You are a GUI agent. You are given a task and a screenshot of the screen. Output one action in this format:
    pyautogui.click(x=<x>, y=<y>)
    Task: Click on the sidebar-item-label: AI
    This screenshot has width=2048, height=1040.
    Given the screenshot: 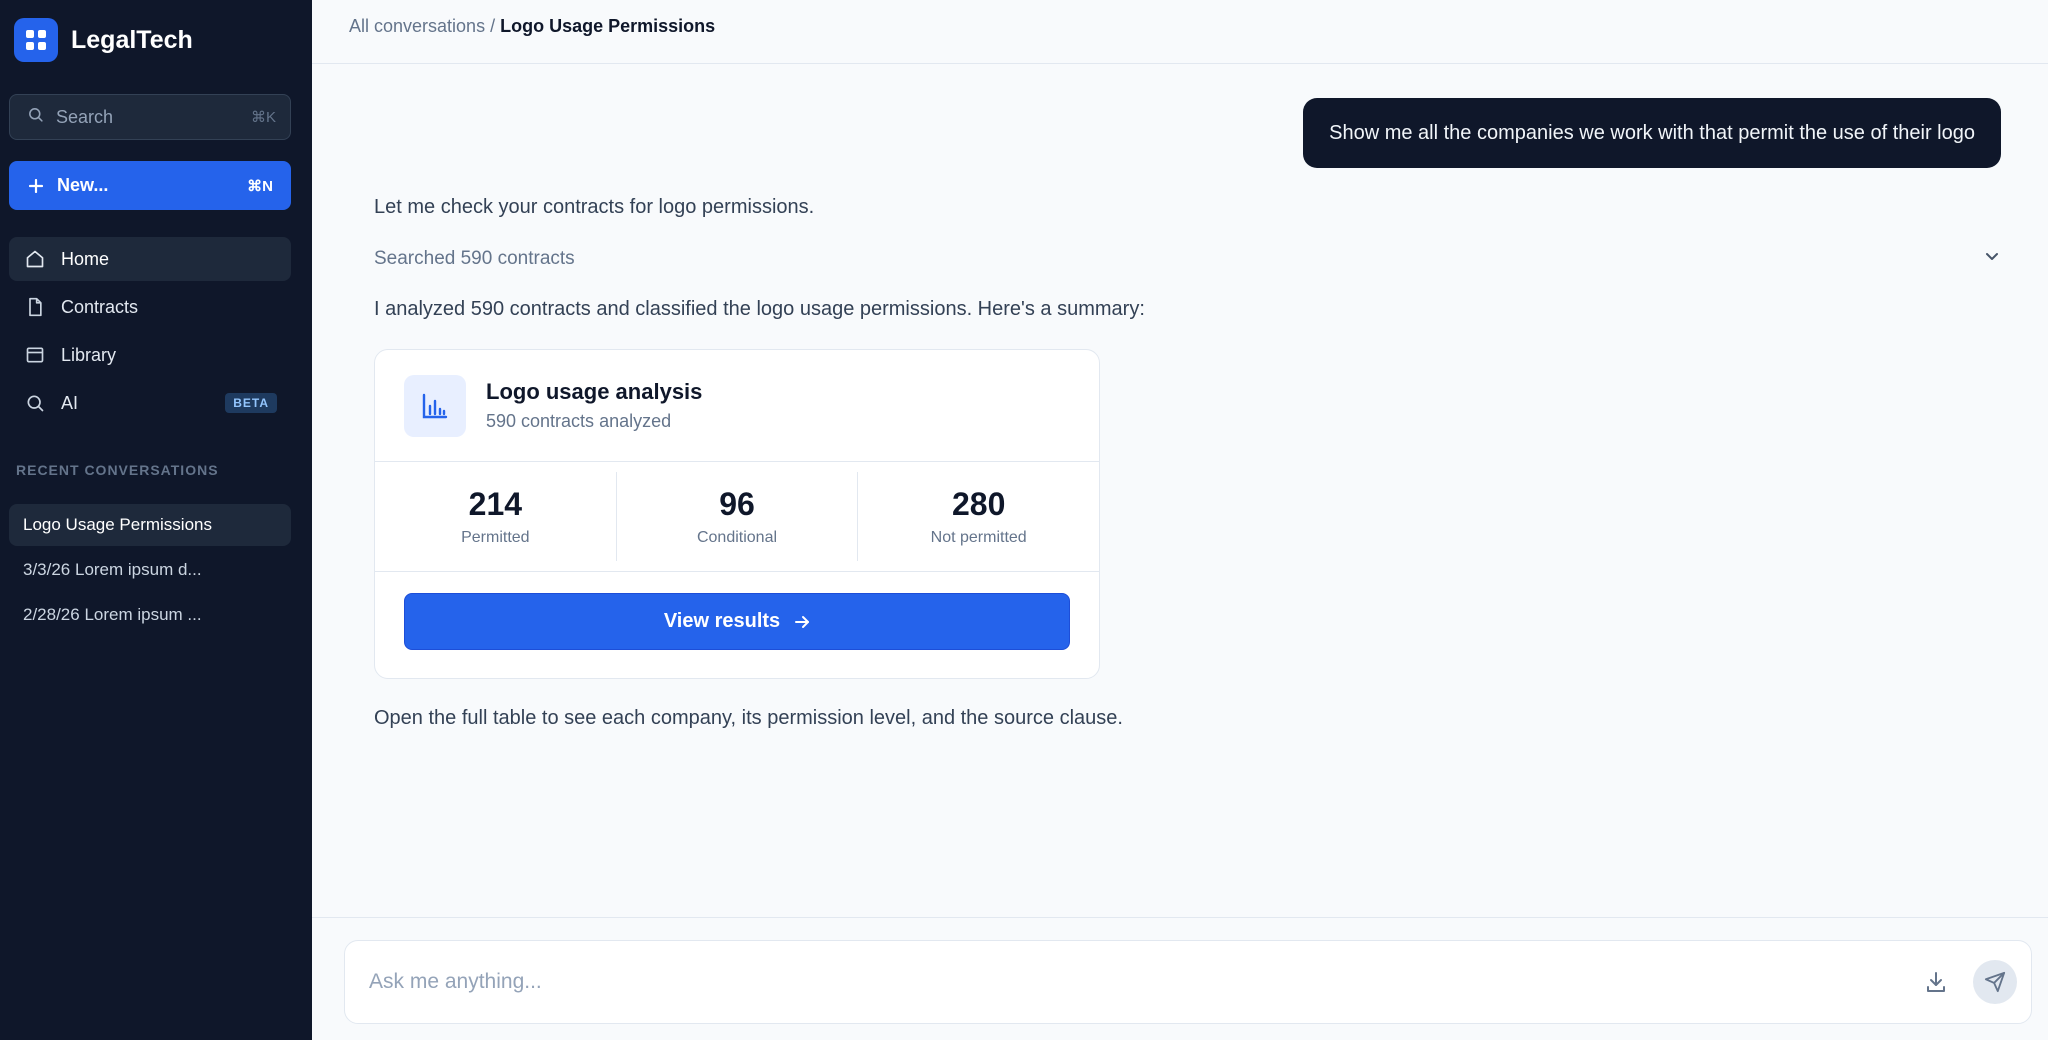 What is the action you would take?
    pyautogui.click(x=70, y=402)
    